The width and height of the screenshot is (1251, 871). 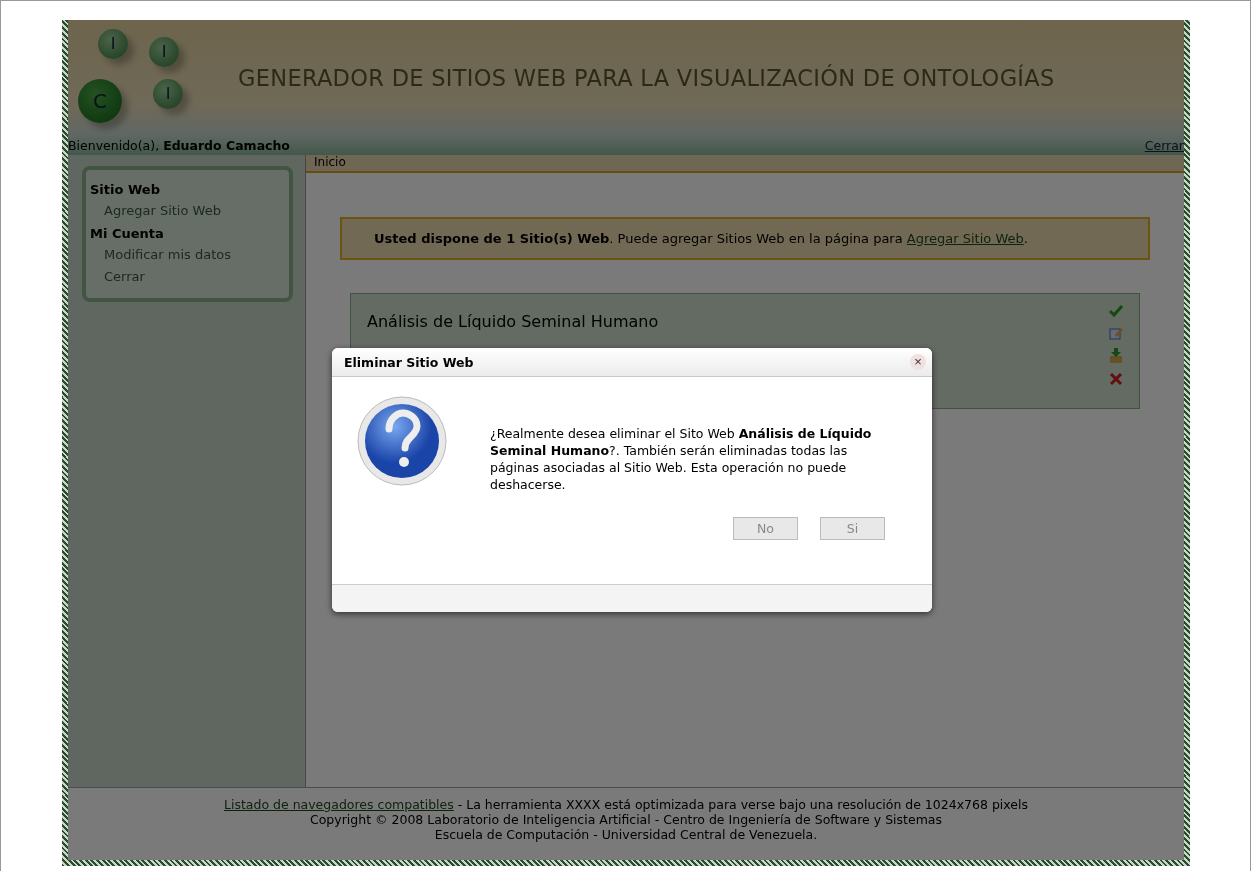 What do you see at coordinates (646, 77) in the screenshot?
I see `site-title: GENERADOR DE SITIOS WEB PARA LA VISUALIZACIÓN DE ONTOLOGÍAS` at bounding box center [646, 77].